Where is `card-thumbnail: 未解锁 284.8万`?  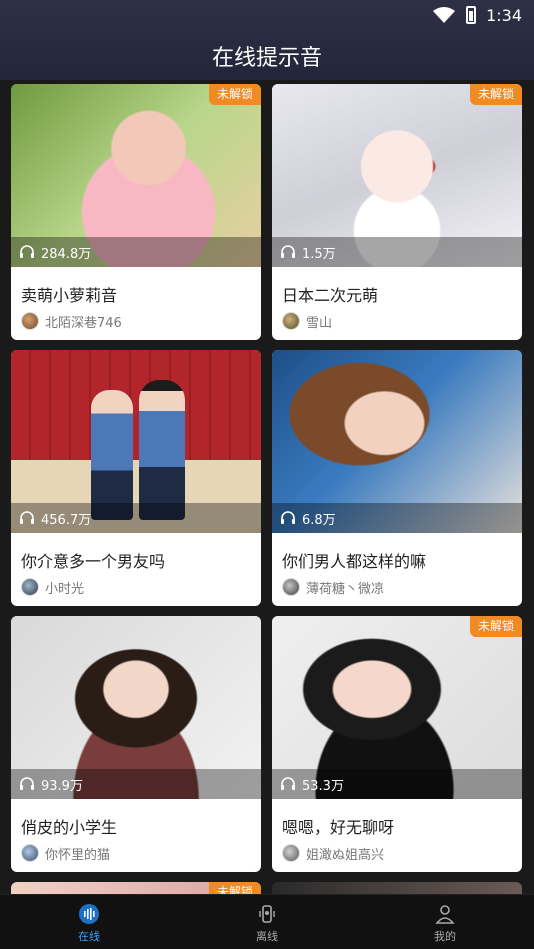
card-thumbnail: 未解锁 284.8万 is located at coordinates (136, 175).